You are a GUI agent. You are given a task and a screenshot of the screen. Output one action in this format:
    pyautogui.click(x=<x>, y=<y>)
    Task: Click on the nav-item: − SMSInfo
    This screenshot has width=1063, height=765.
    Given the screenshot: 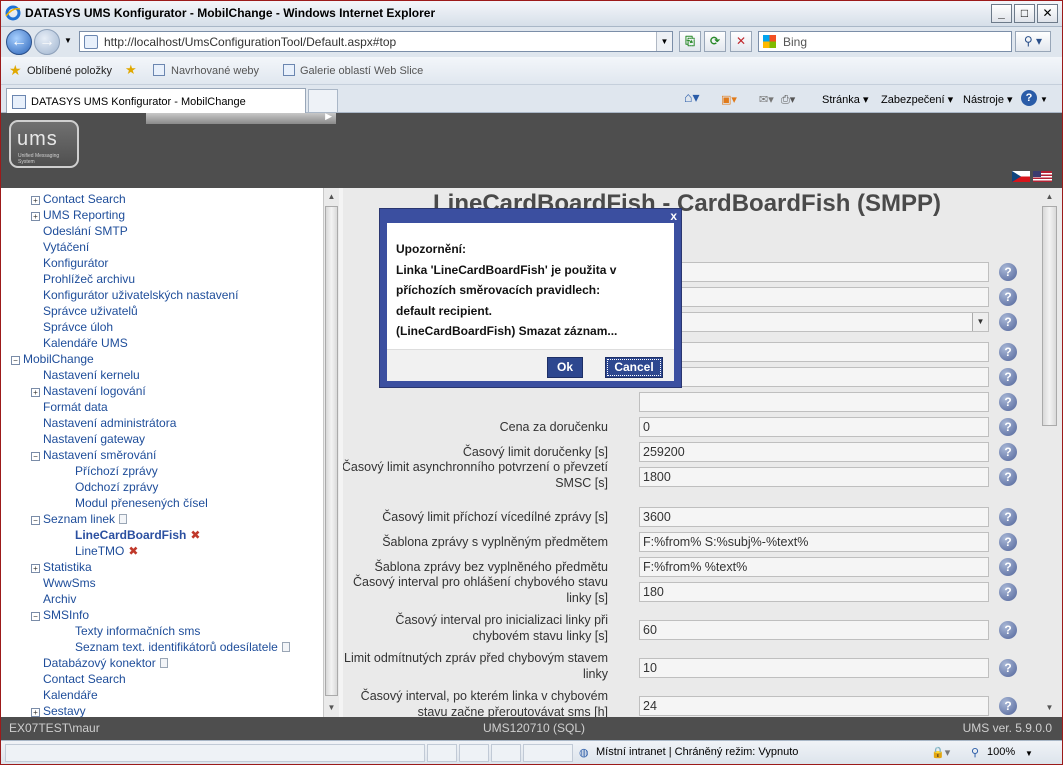 What is the action you would take?
    pyautogui.click(x=60, y=615)
    